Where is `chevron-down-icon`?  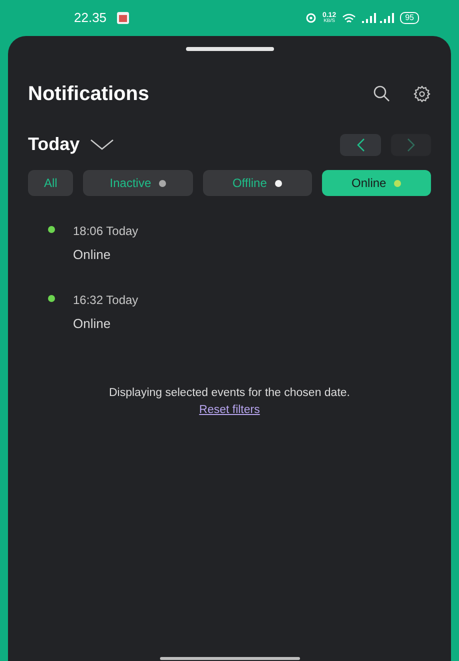
chevron-down-icon is located at coordinates (102, 144).